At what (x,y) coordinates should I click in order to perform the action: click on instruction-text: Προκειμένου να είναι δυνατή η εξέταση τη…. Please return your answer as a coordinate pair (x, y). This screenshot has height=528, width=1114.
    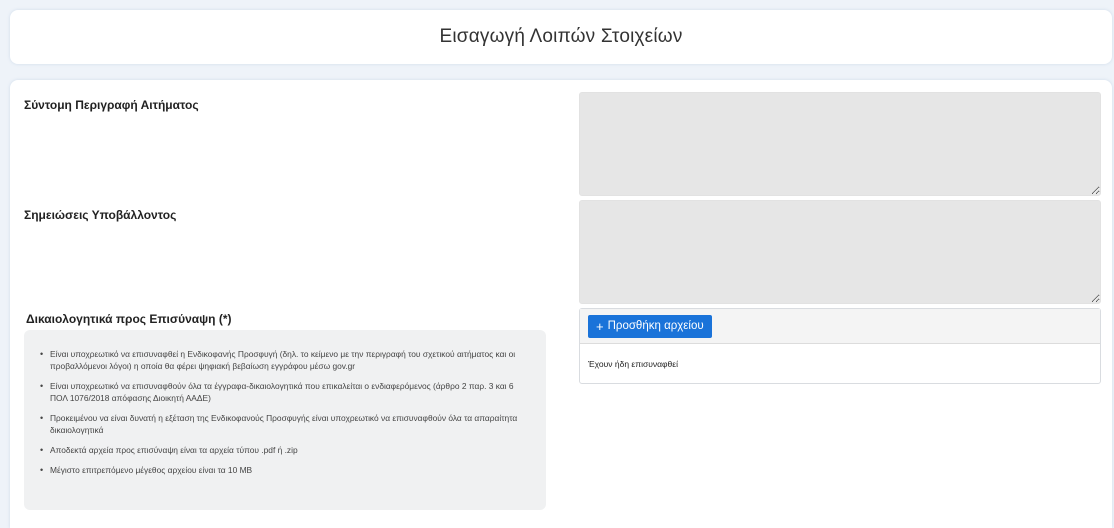
    Looking at the image, I should click on (284, 424).